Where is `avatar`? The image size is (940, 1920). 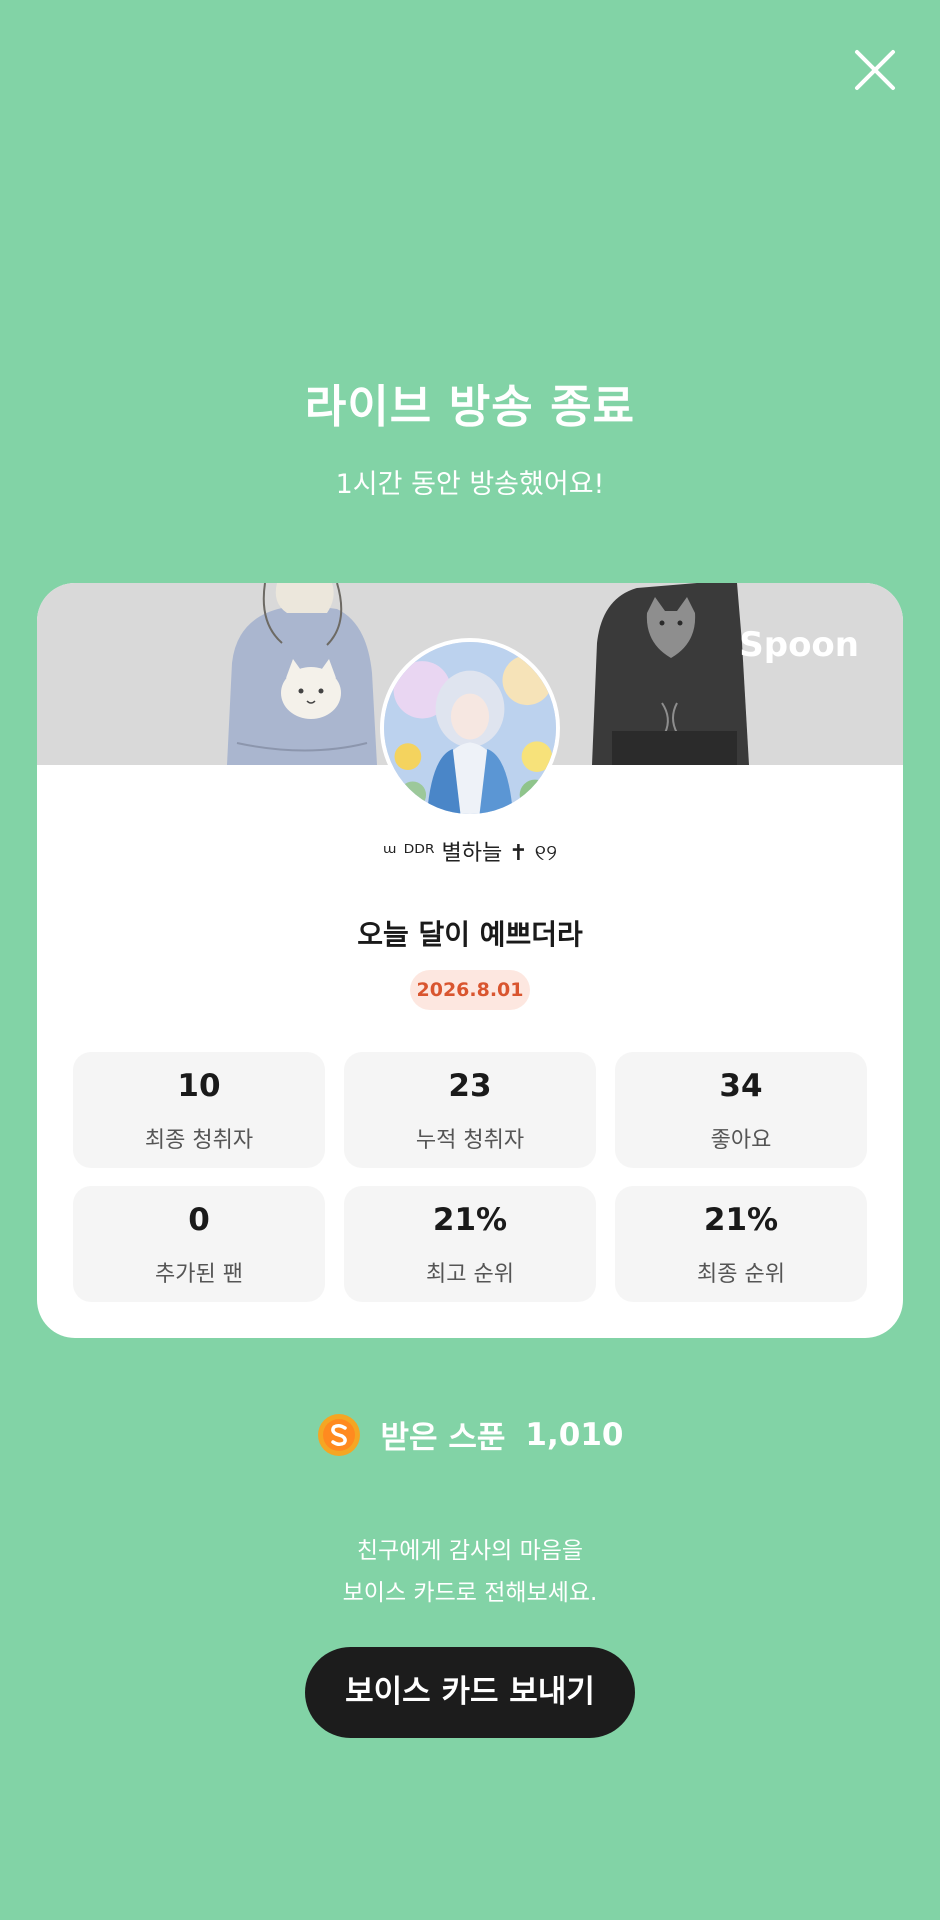 avatar is located at coordinates (470, 728).